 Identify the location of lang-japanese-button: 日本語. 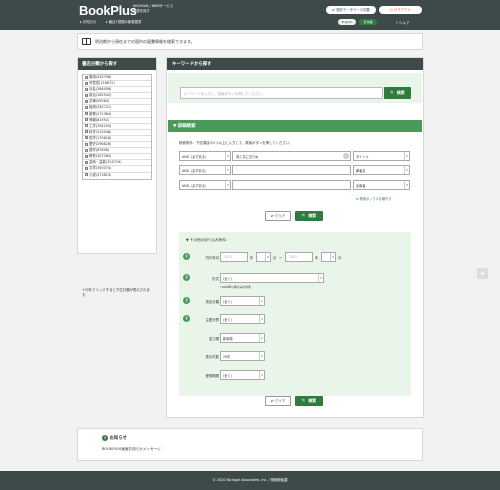
(368, 22).